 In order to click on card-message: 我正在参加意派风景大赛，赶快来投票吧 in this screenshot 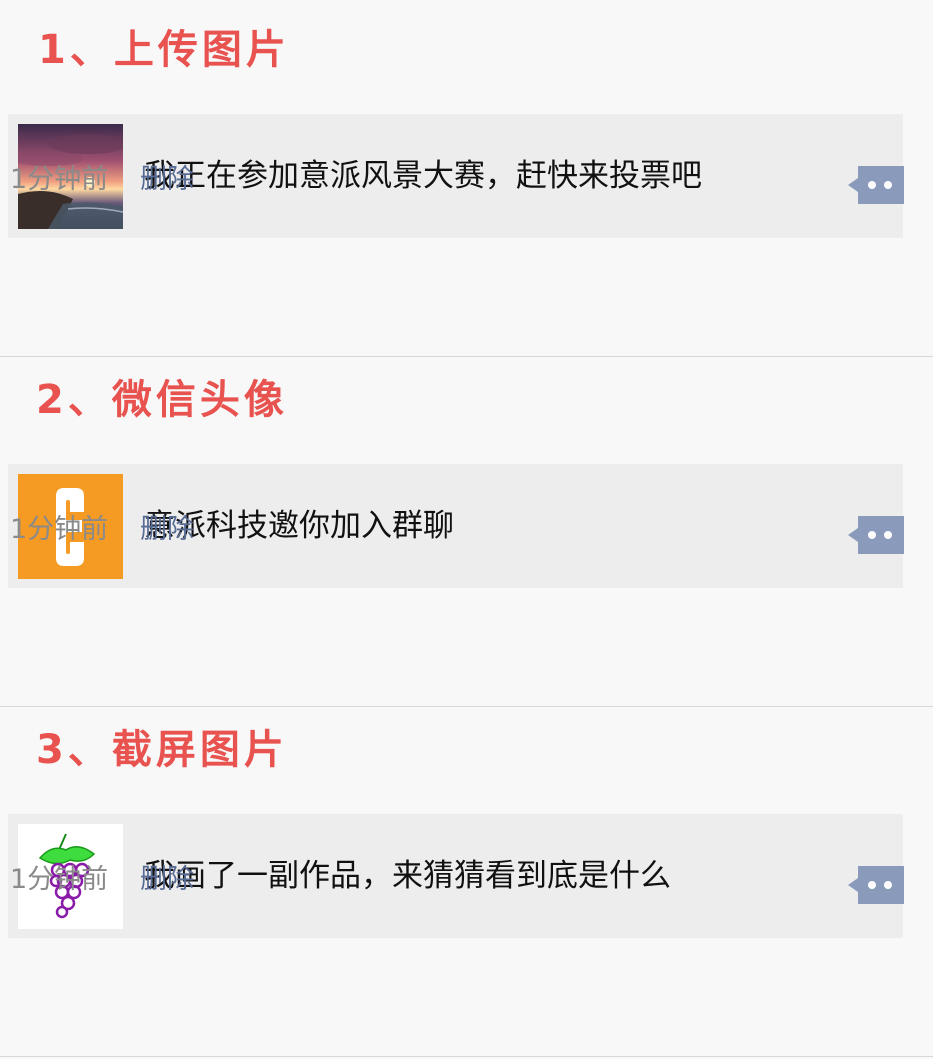, I will do `click(423, 176)`.